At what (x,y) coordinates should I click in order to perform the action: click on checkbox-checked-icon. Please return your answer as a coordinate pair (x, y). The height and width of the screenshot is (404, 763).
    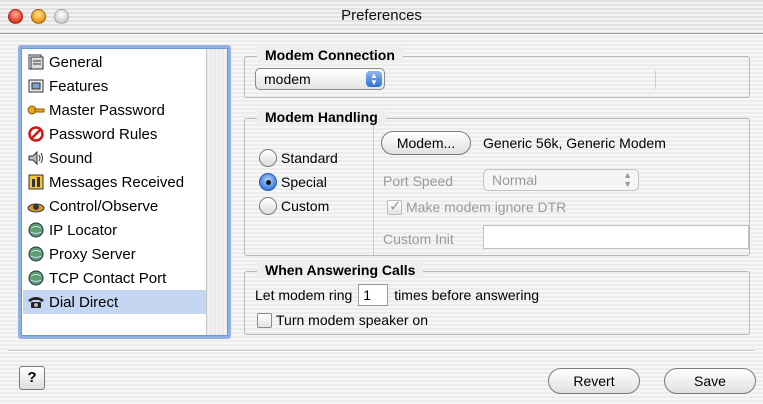
    Looking at the image, I should click on (394, 206).